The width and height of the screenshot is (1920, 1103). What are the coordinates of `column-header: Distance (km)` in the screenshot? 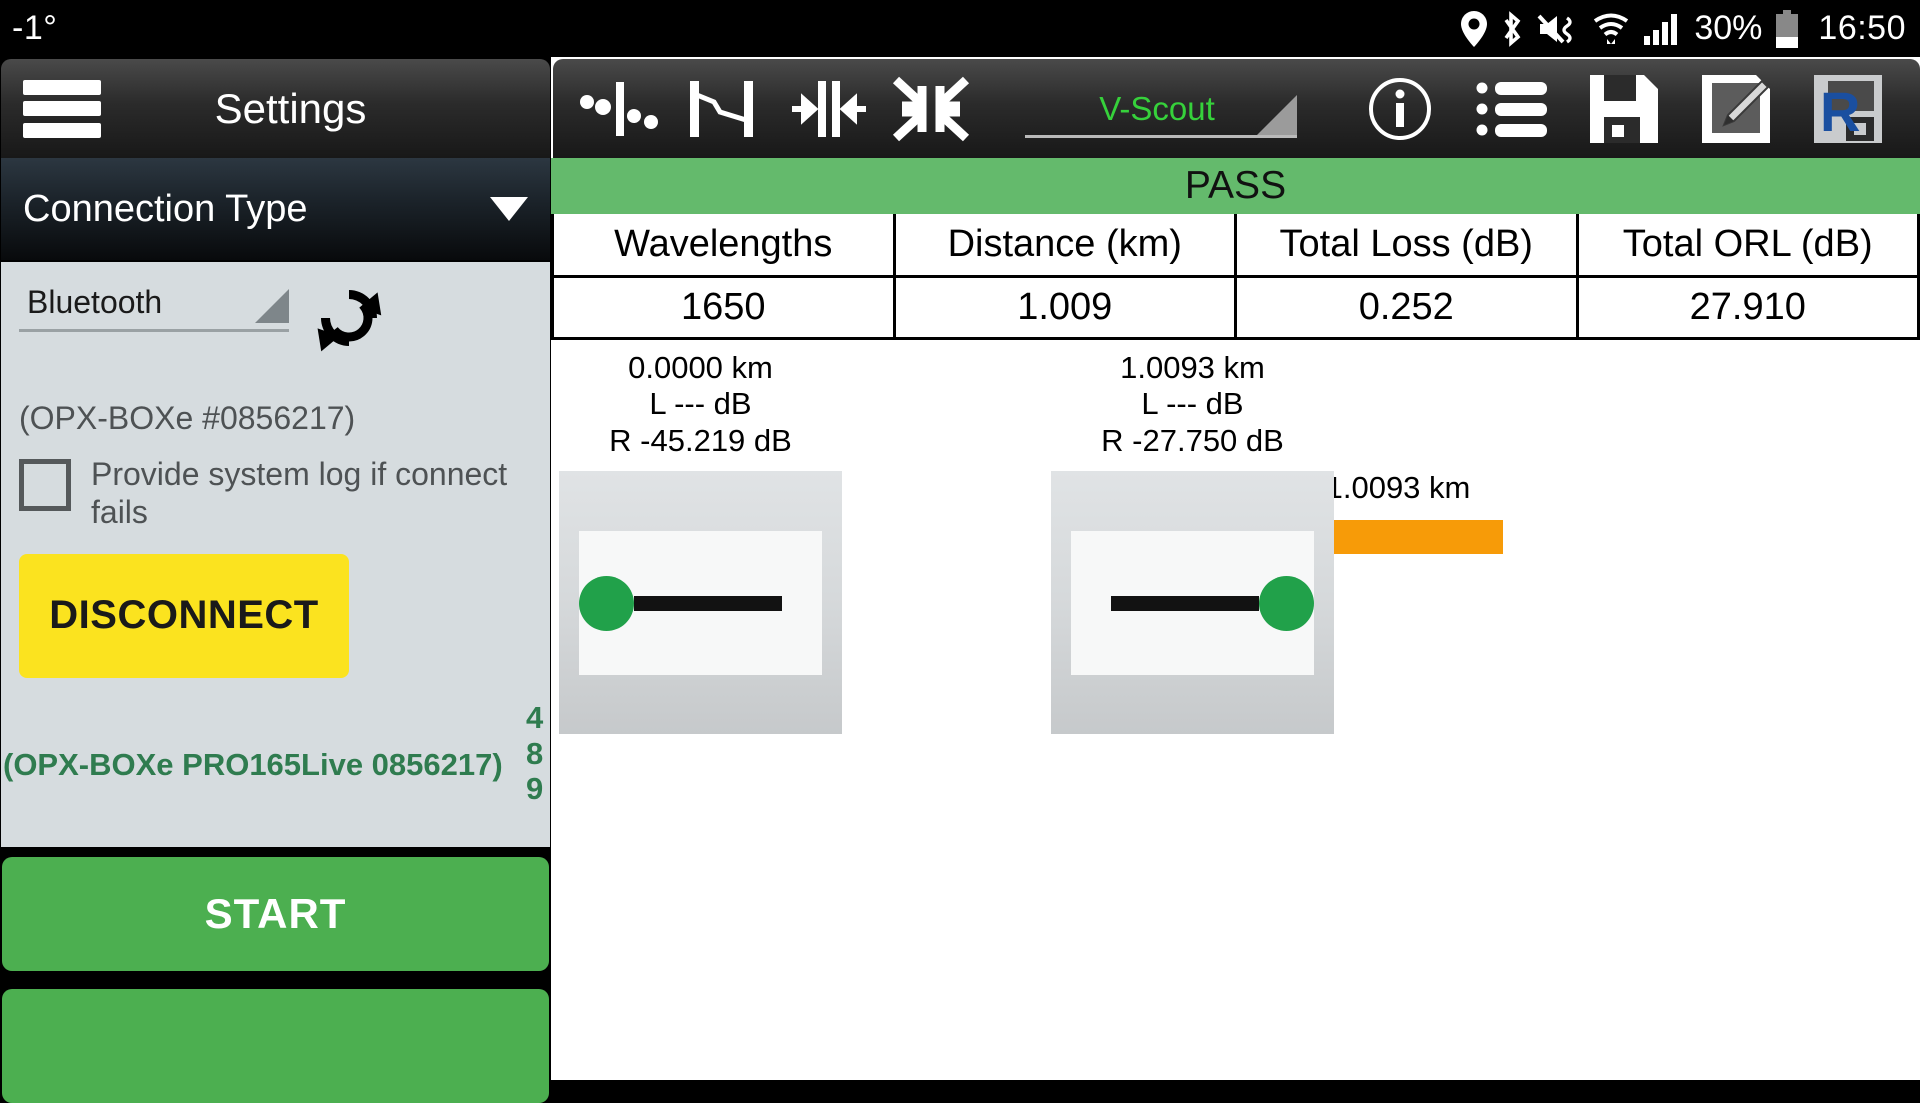 It's located at (1064, 246).